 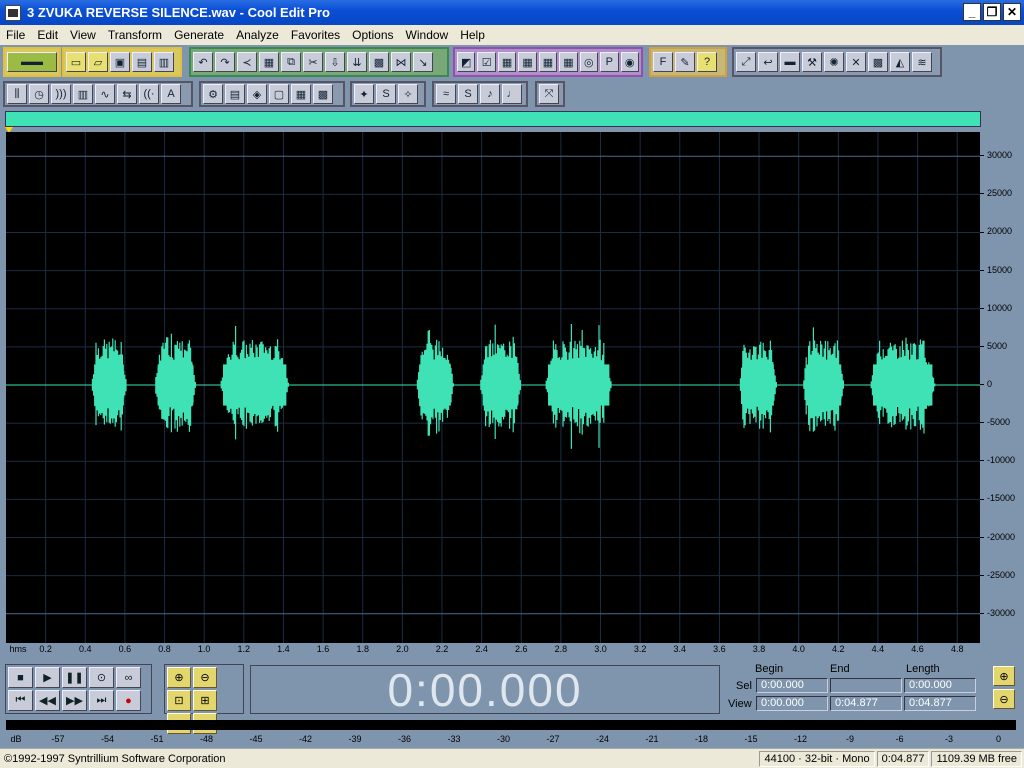 What do you see at coordinates (17, 94) in the screenshot?
I see `levels-icon: ⫼` at bounding box center [17, 94].